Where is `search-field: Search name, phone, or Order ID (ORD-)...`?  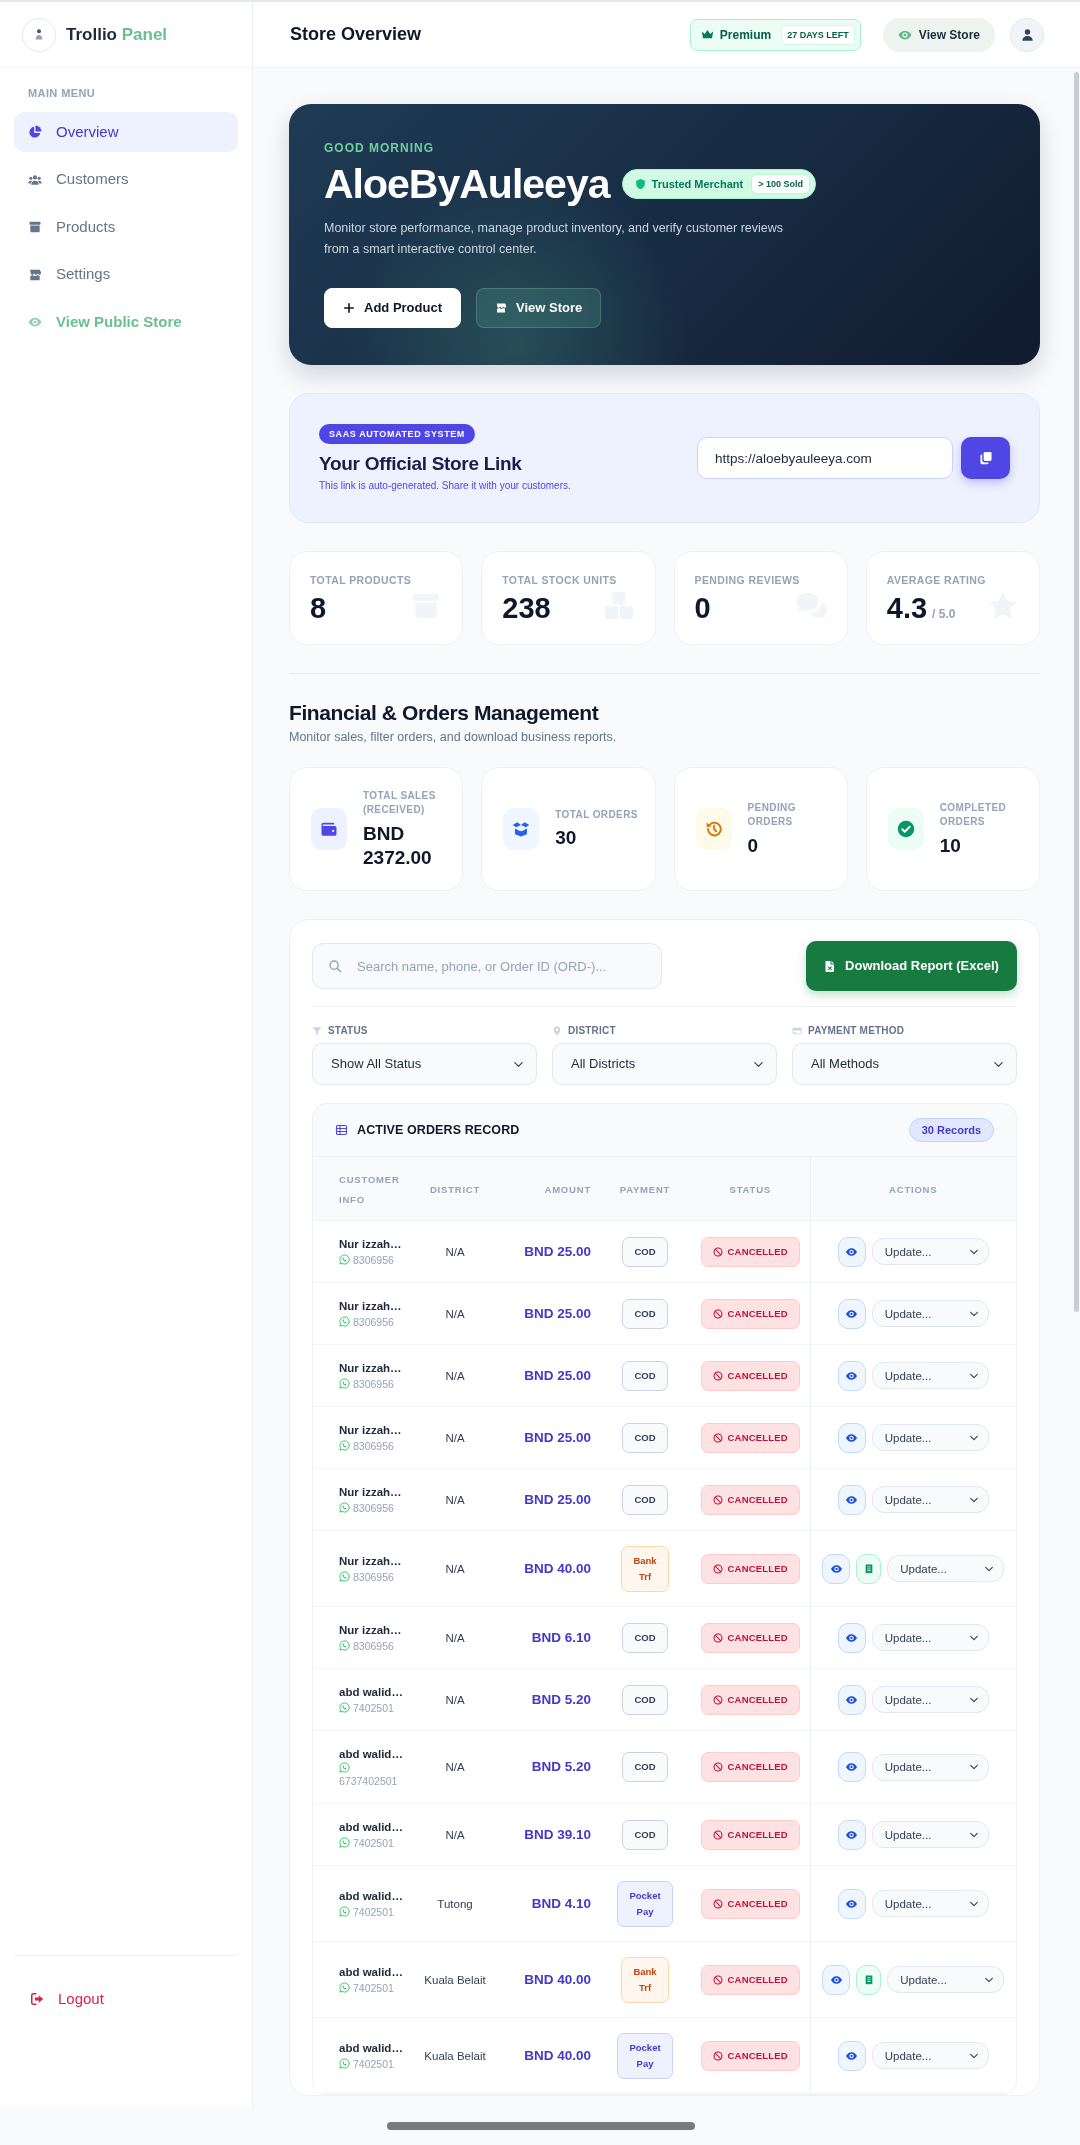 search-field: Search name, phone, or Order ID (ORD-)... is located at coordinates (487, 966).